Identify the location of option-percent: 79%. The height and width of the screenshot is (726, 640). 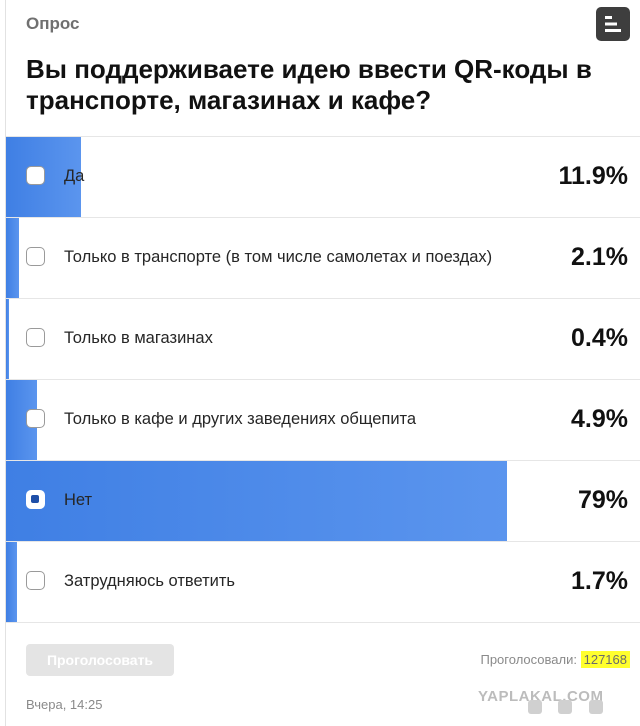
(602, 500).